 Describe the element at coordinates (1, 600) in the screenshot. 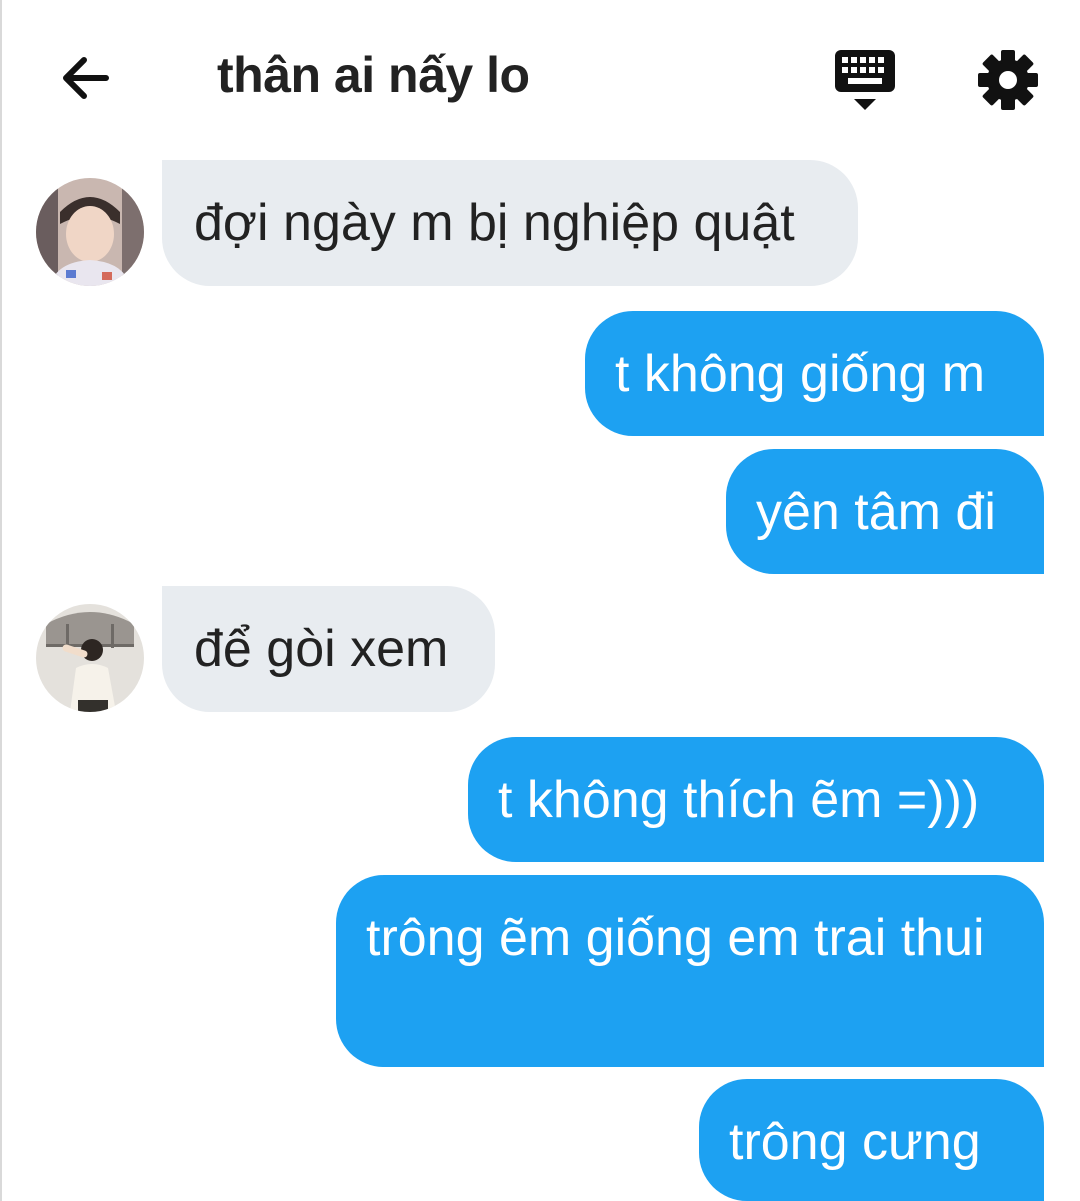

I see `window-edge` at that location.